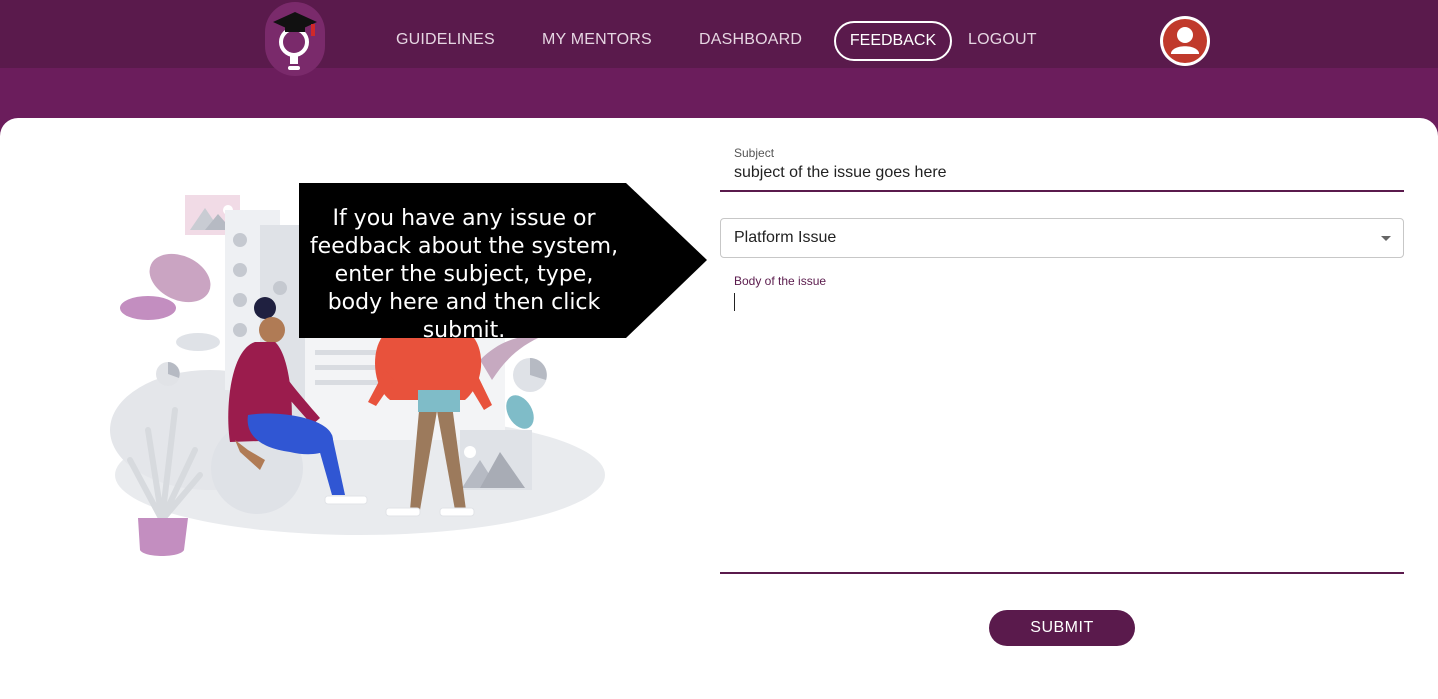 The image size is (1438, 699). What do you see at coordinates (1062, 238) in the screenshot?
I see `issue-type-select: Platform Issue` at bounding box center [1062, 238].